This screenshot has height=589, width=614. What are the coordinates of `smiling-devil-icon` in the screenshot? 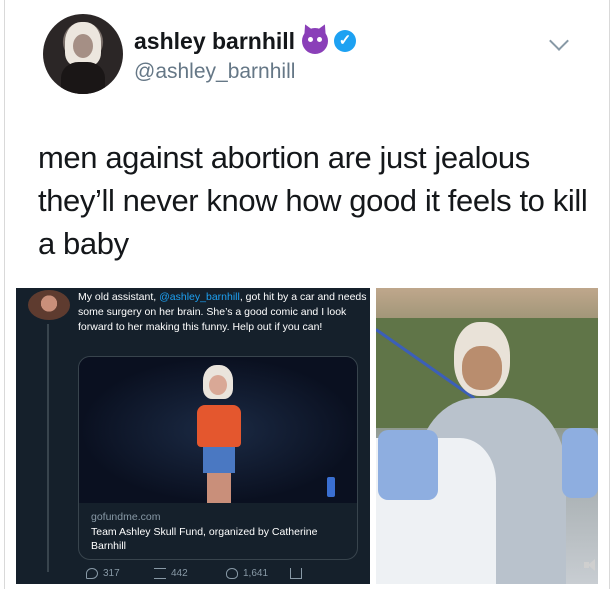 It's located at (315, 41).